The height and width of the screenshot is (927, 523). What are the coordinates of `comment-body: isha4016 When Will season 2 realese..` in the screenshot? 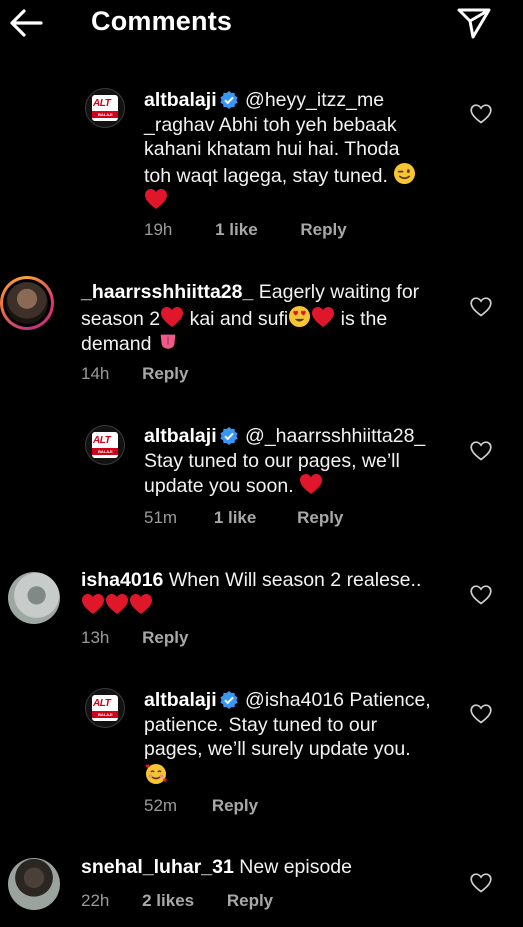 It's located at (271, 593).